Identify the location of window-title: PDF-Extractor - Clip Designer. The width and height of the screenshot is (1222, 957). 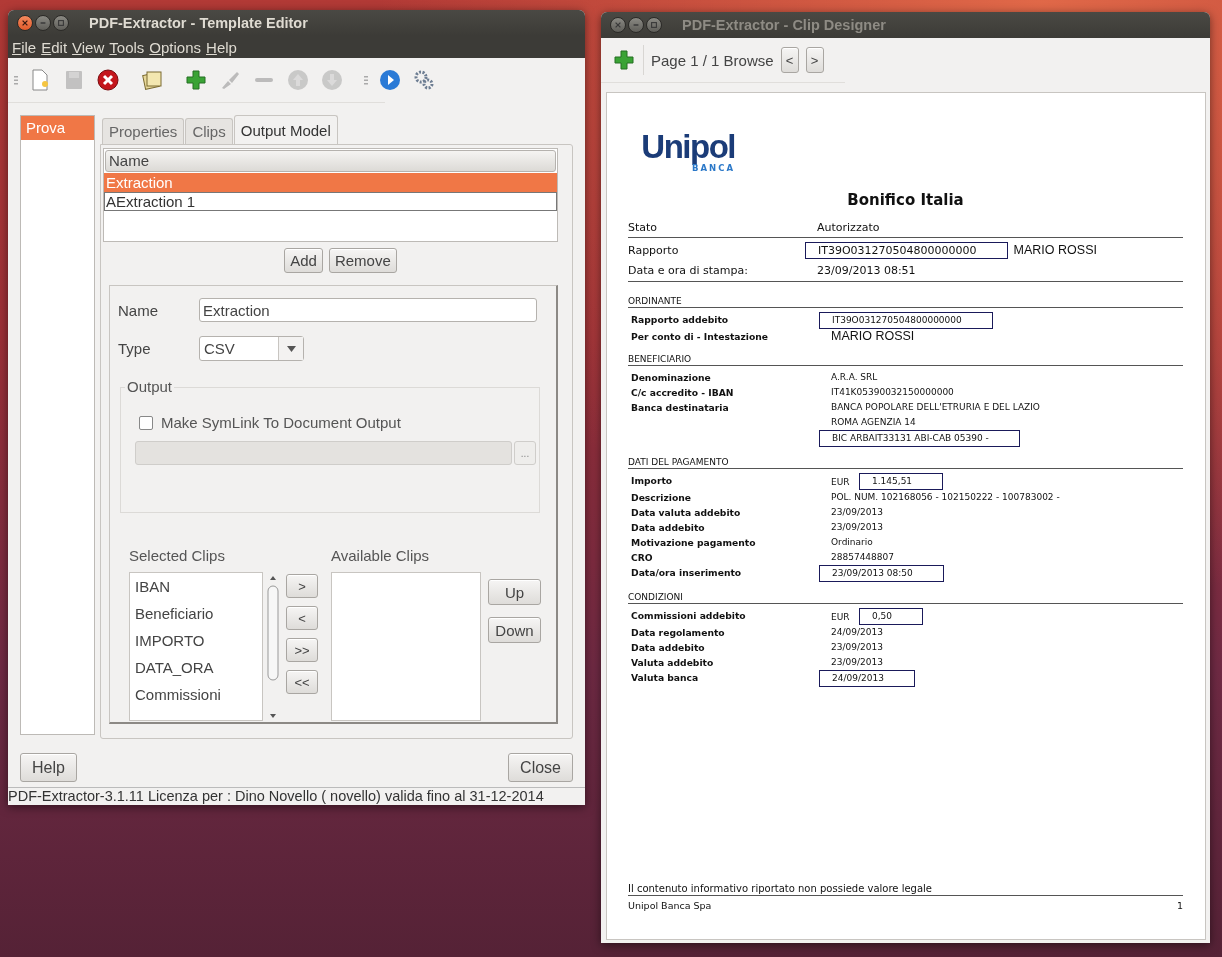
(784, 25).